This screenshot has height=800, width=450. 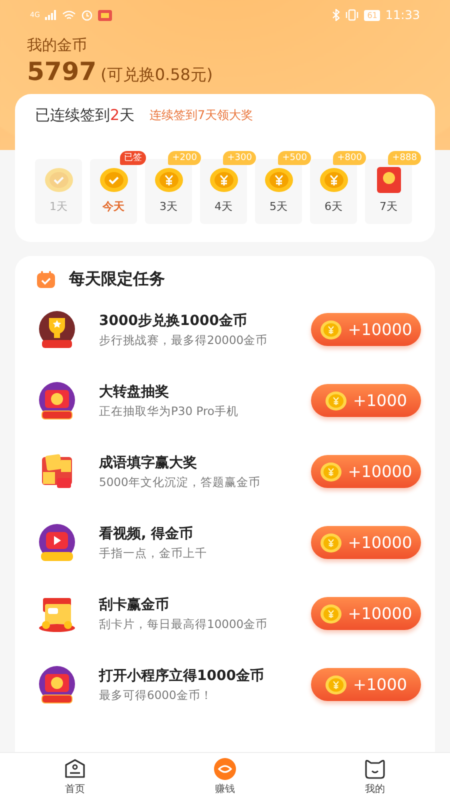 I want to click on day-tile: 6天, so click(x=333, y=191).